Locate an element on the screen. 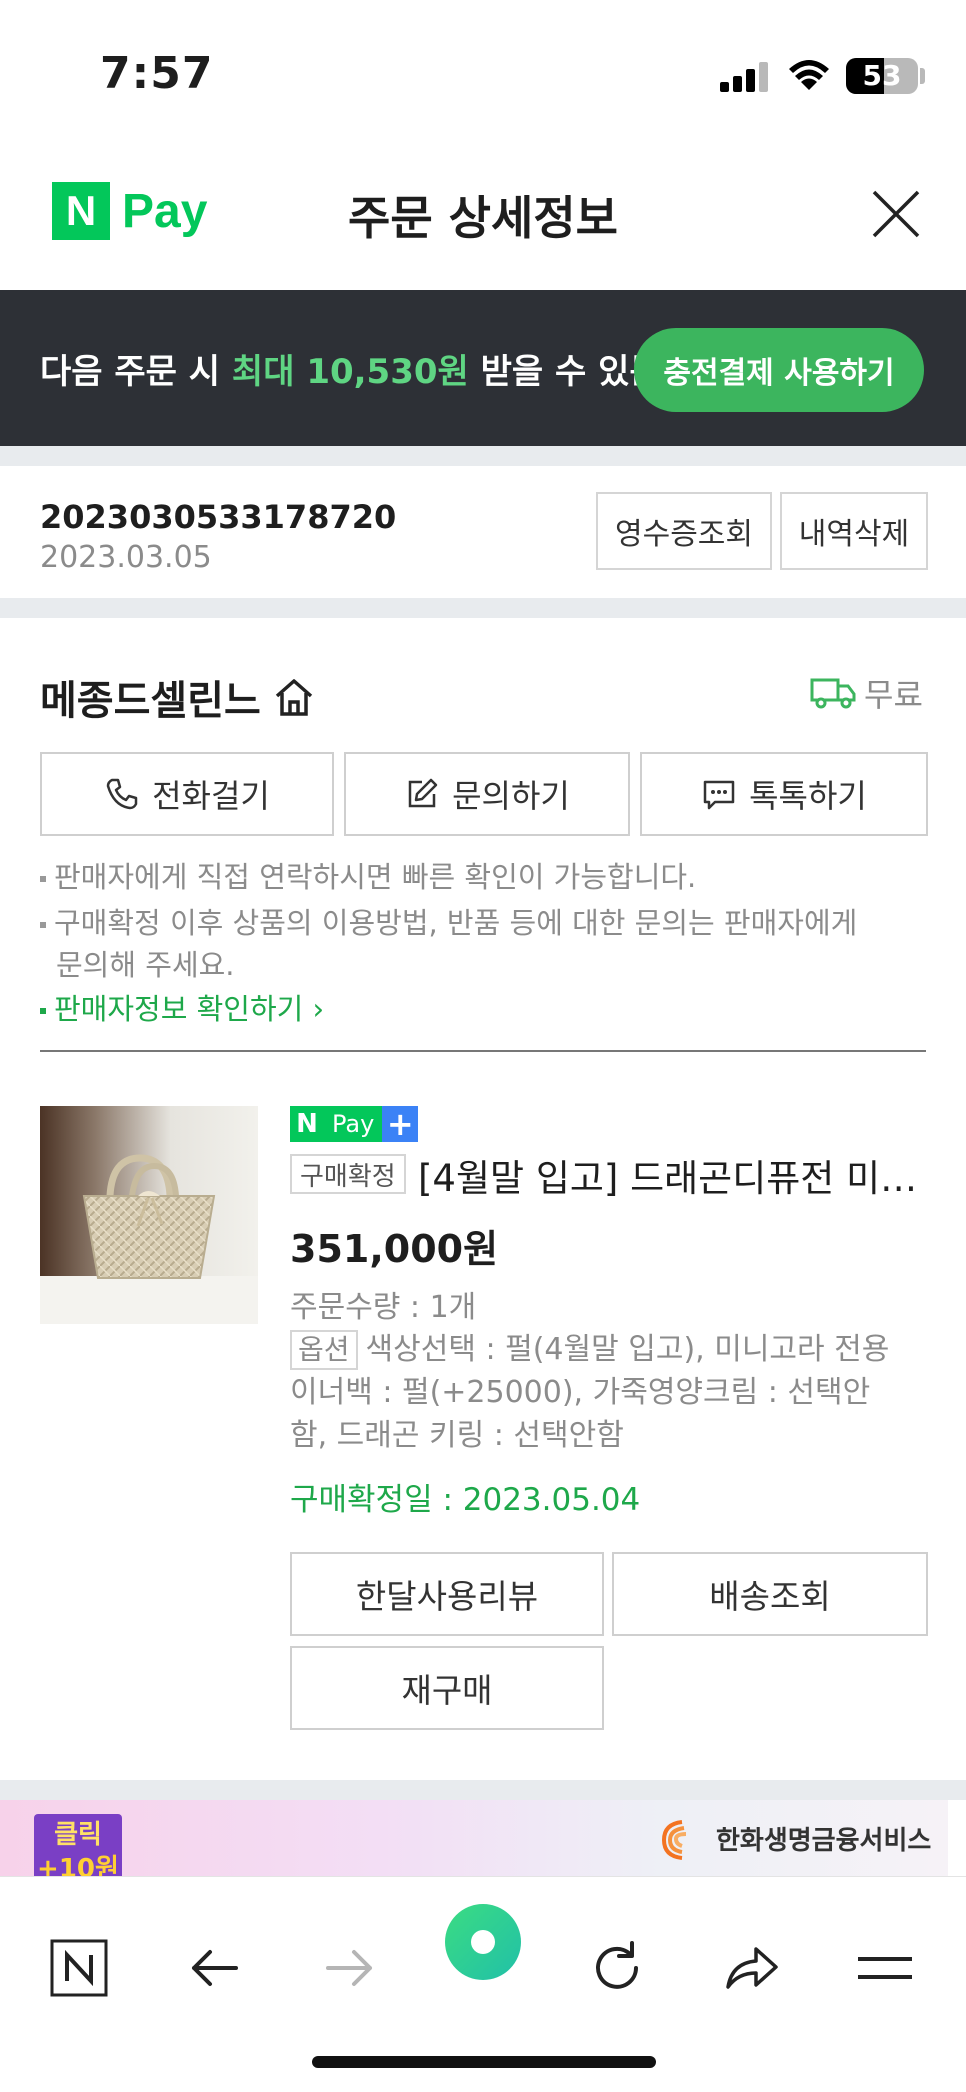 Image resolution: width=966 pixels, height=2092 pixels. status-time: 7:57 is located at coordinates (157, 73).